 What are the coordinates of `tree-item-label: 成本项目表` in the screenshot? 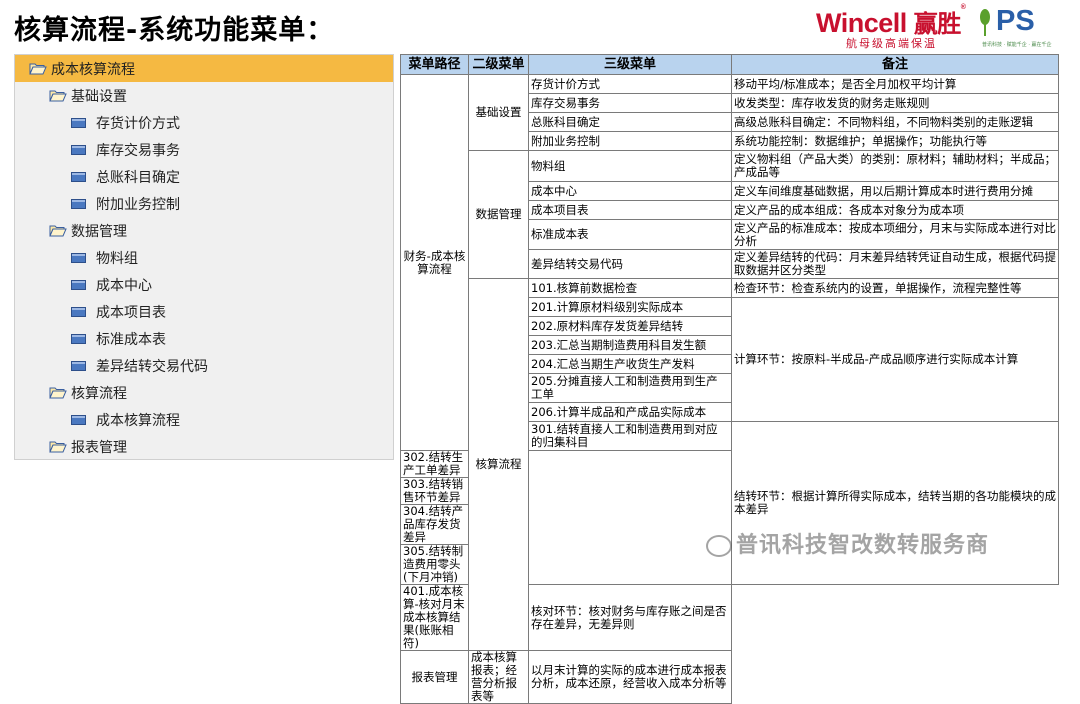 It's located at (131, 312).